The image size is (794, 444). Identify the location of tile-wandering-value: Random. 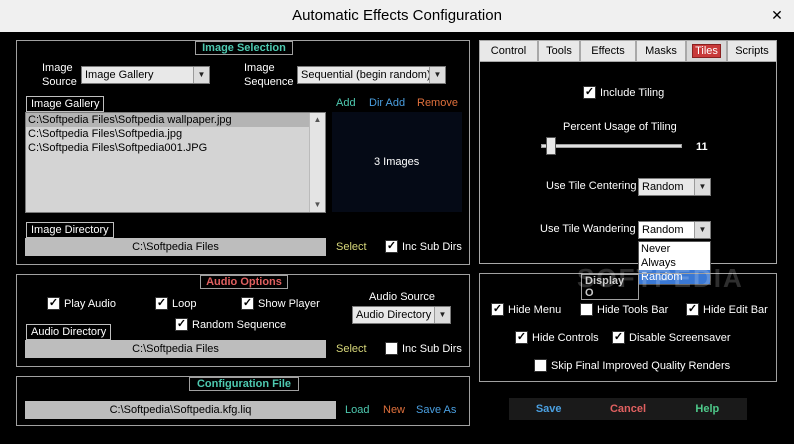
(663, 230).